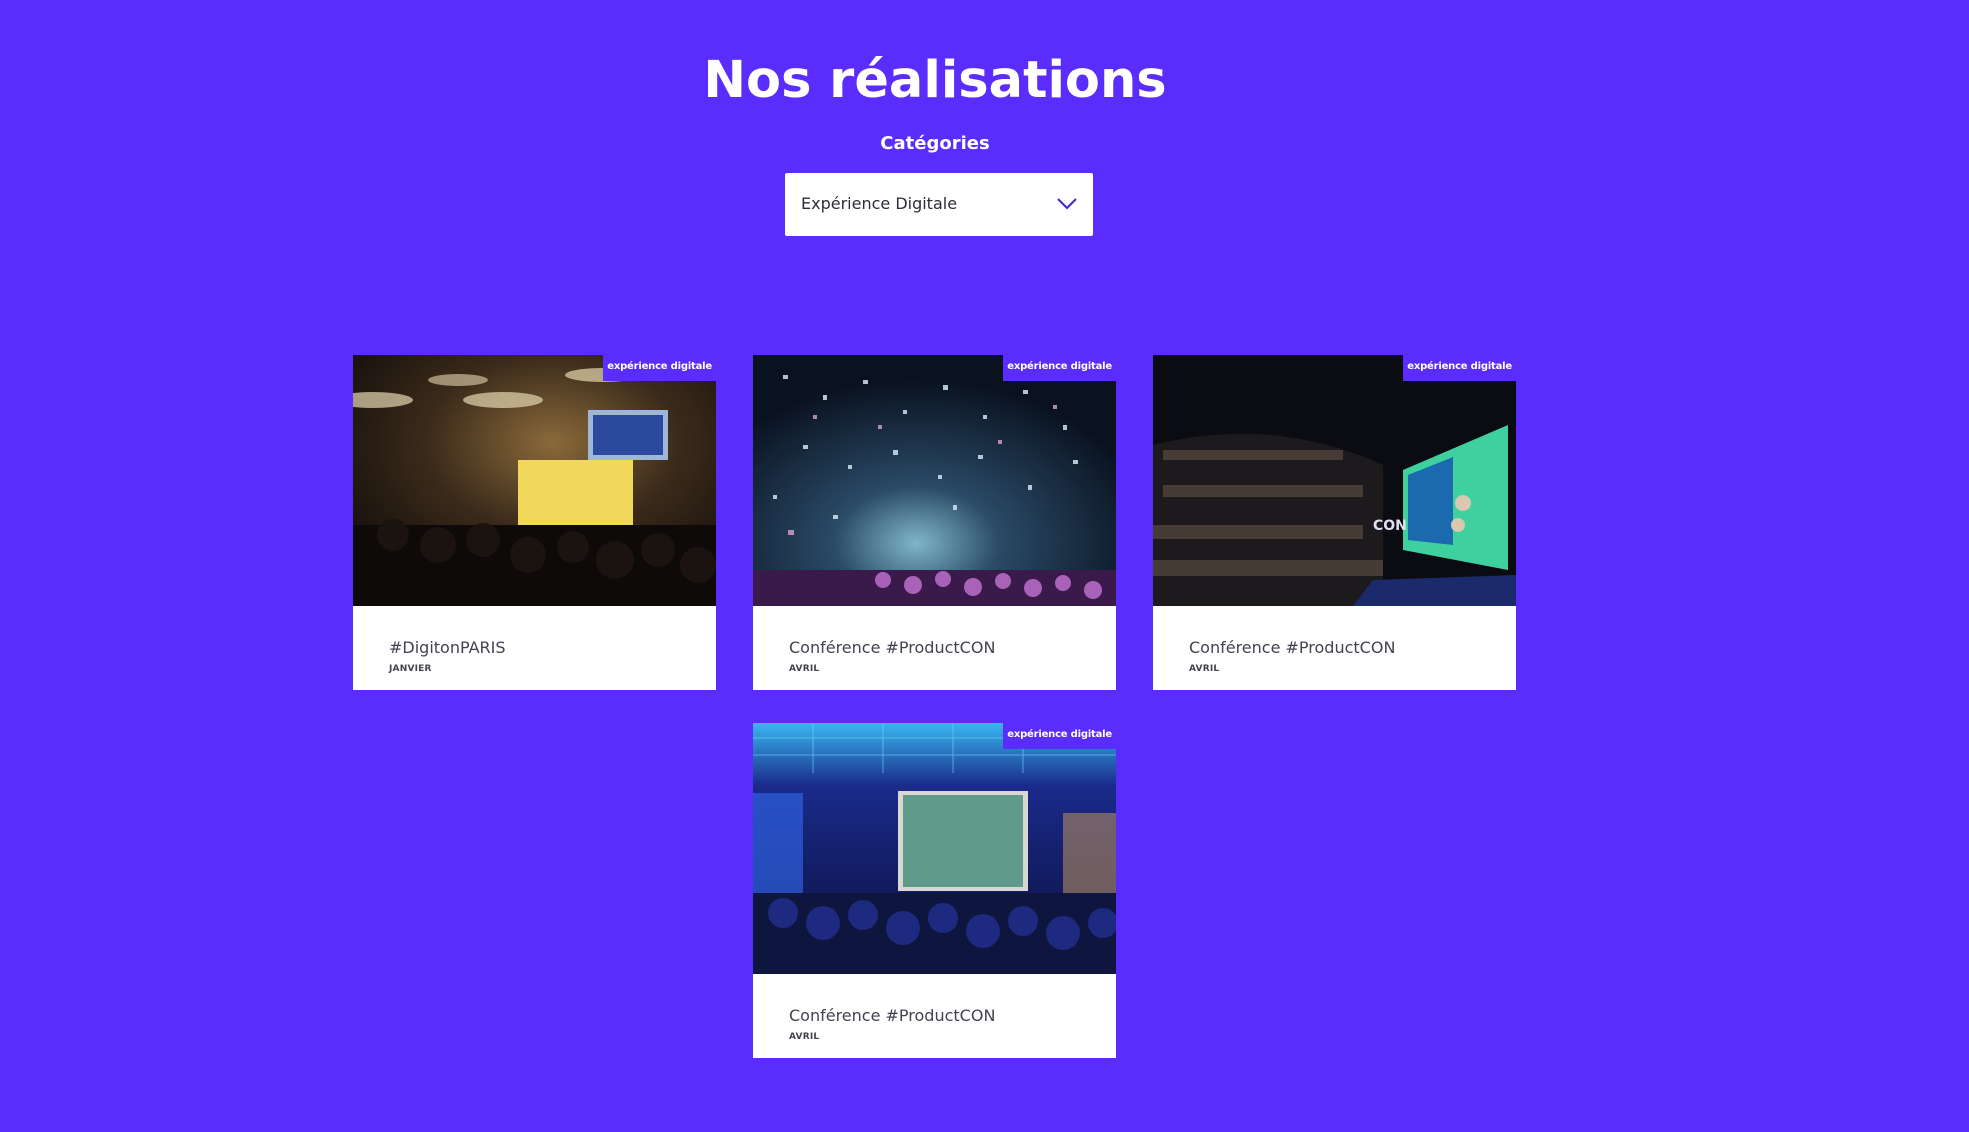  What do you see at coordinates (935, 80) in the screenshot?
I see `page-title: Nos réalisations` at bounding box center [935, 80].